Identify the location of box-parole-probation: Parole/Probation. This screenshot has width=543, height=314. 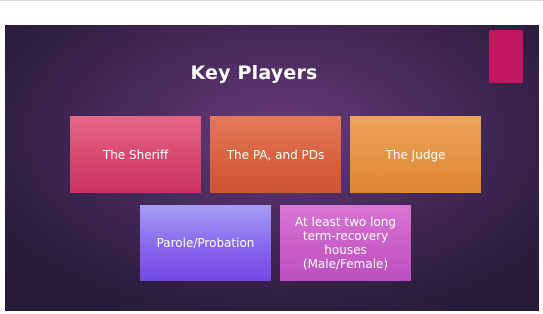
(205, 243).